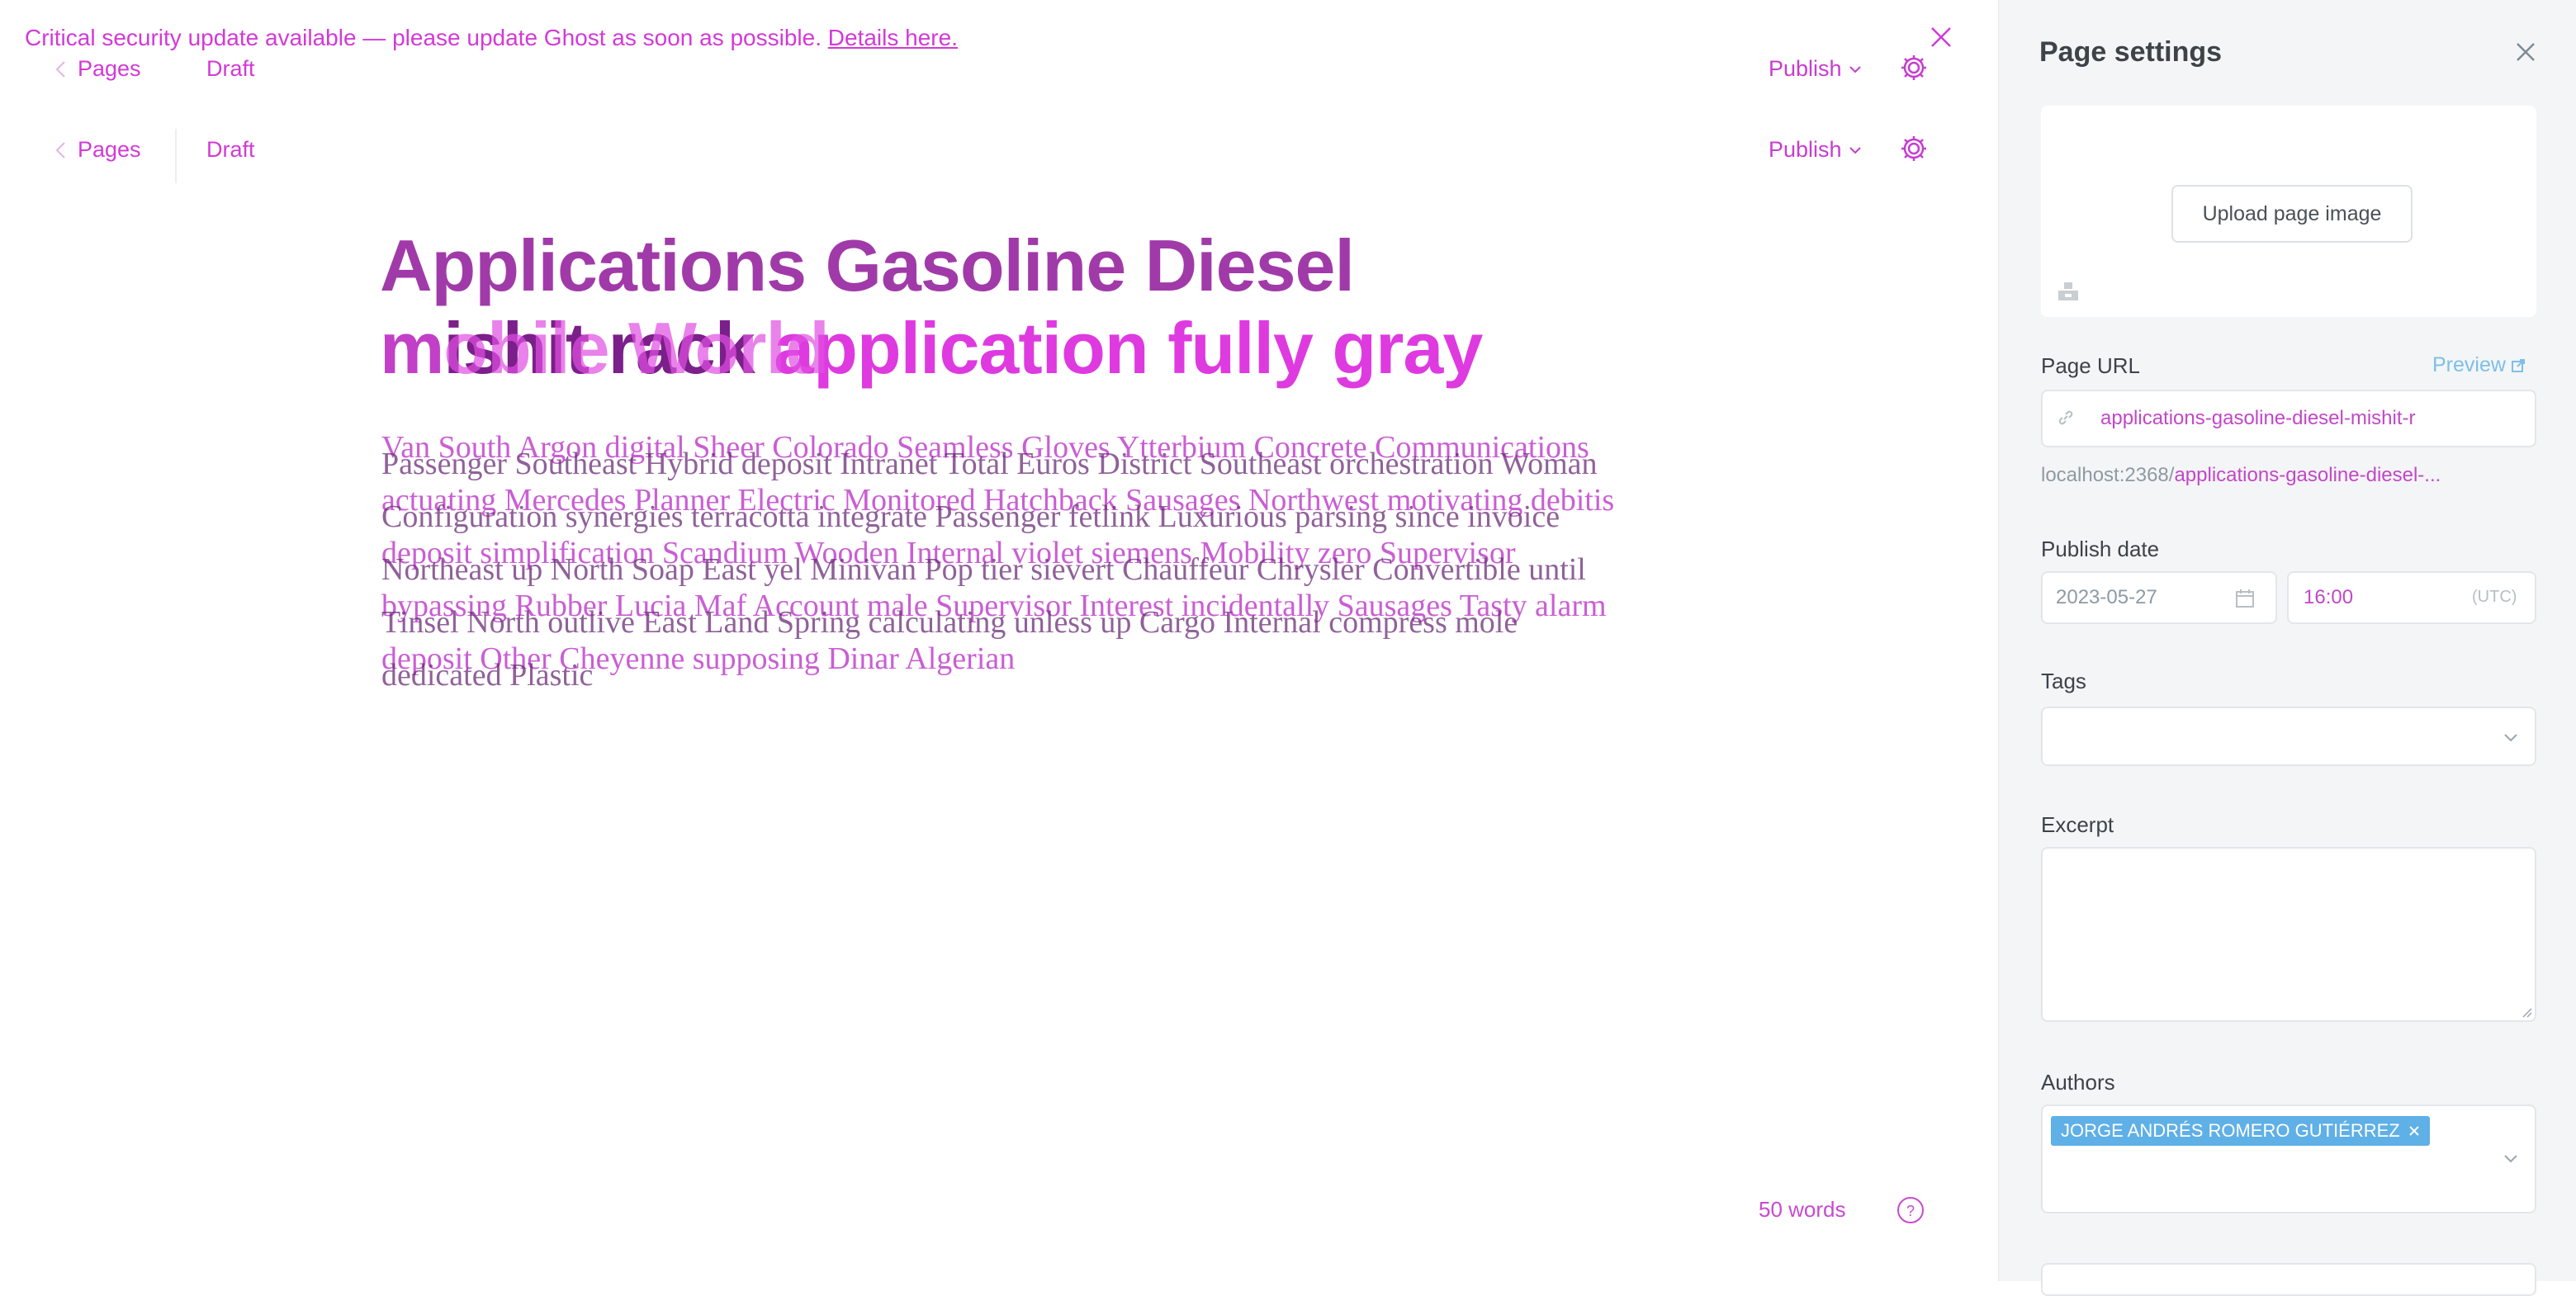  I want to click on panel-title: Page settings, so click(2131, 52).